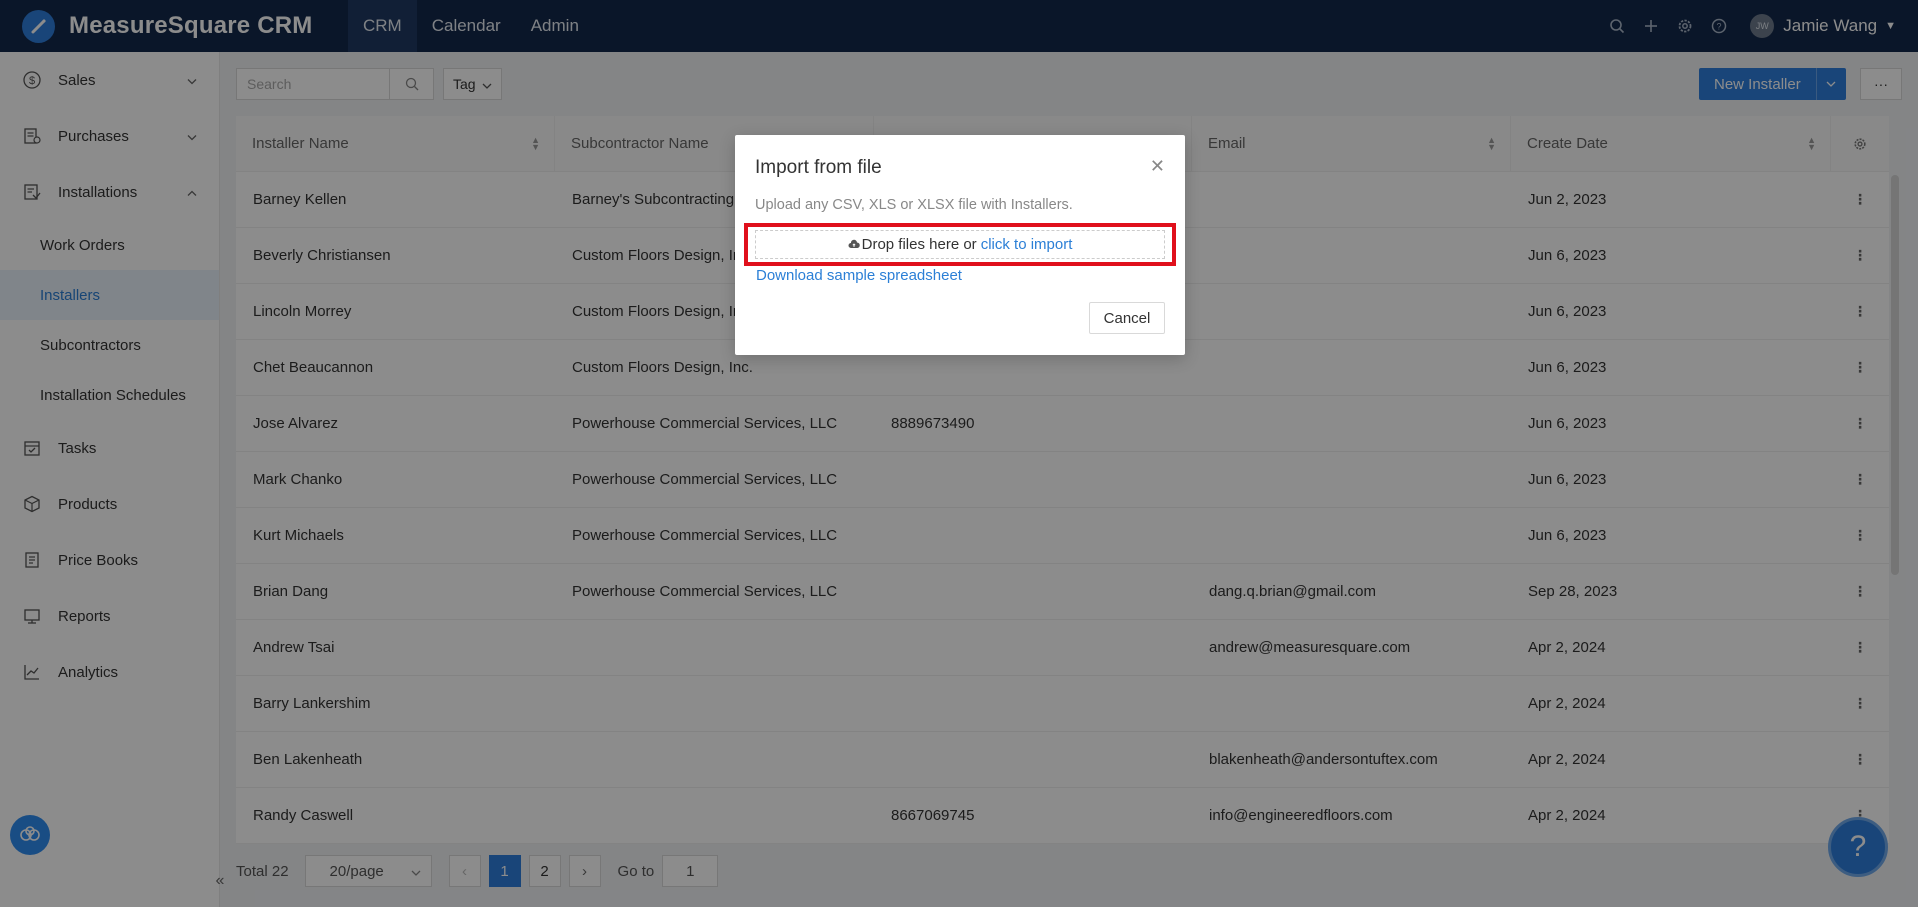  I want to click on drop-zone-text: Drop files here or click to import, so click(960, 244).